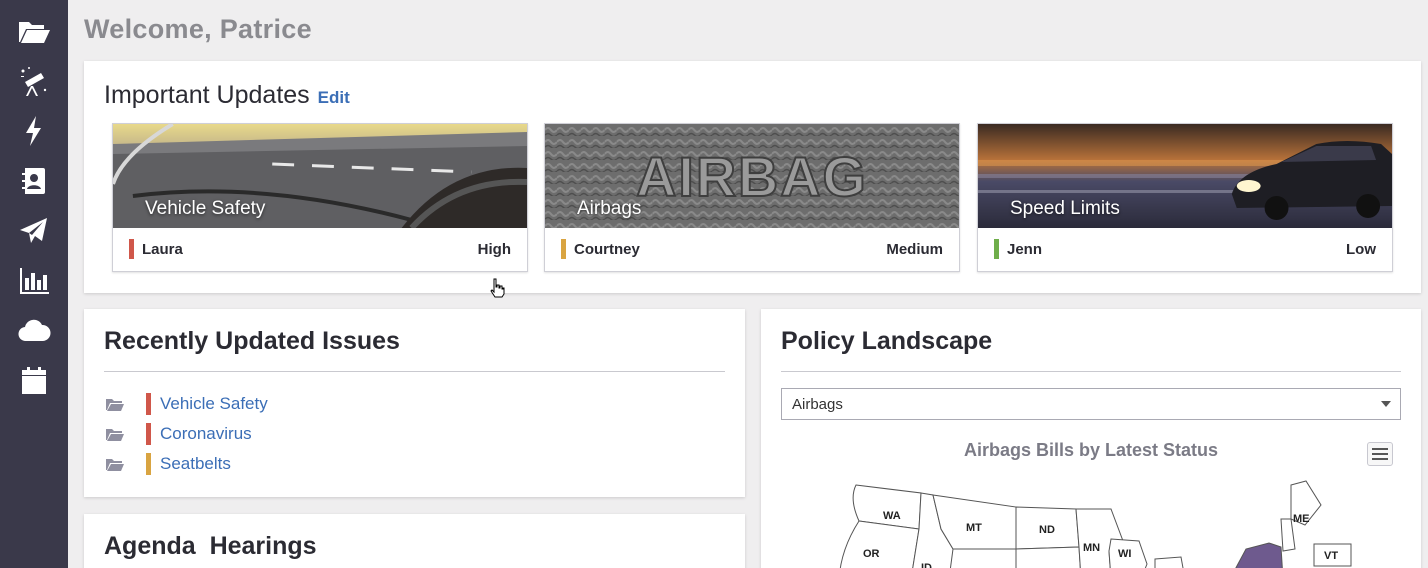  Describe the element at coordinates (1380, 454) in the screenshot. I see `chart-menu-button` at that location.